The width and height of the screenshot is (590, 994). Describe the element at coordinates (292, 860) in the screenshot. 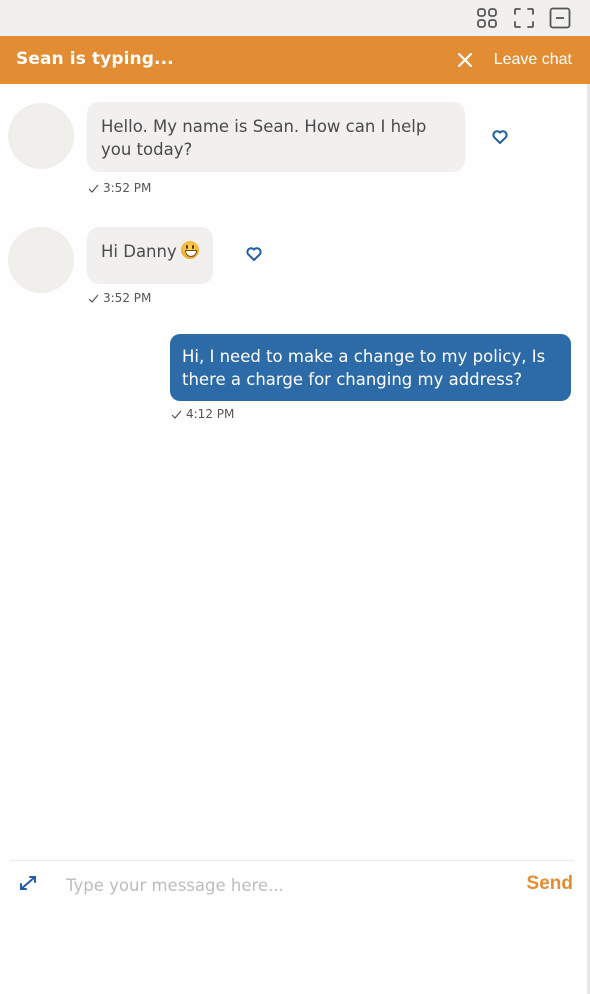

I see `composer-divider` at that location.